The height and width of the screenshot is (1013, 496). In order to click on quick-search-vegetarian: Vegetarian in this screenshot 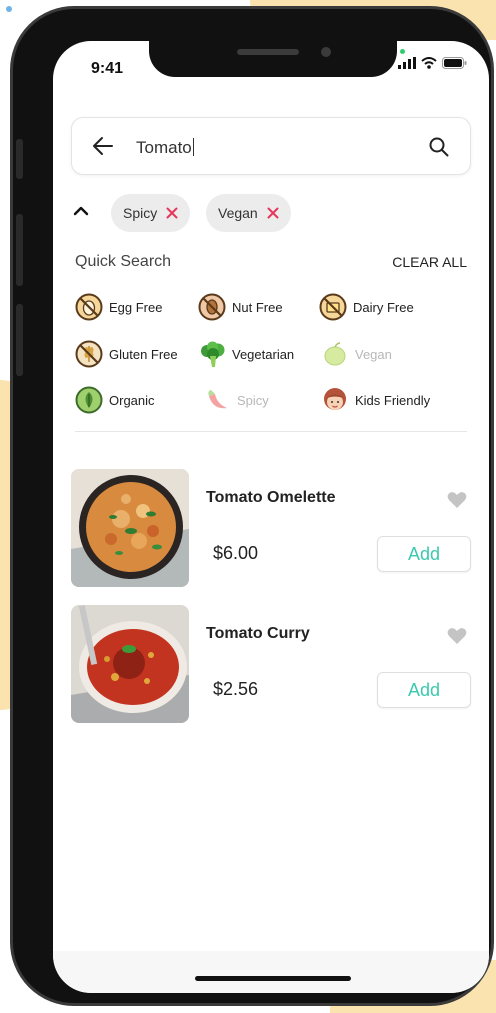, I will do `click(246, 354)`.